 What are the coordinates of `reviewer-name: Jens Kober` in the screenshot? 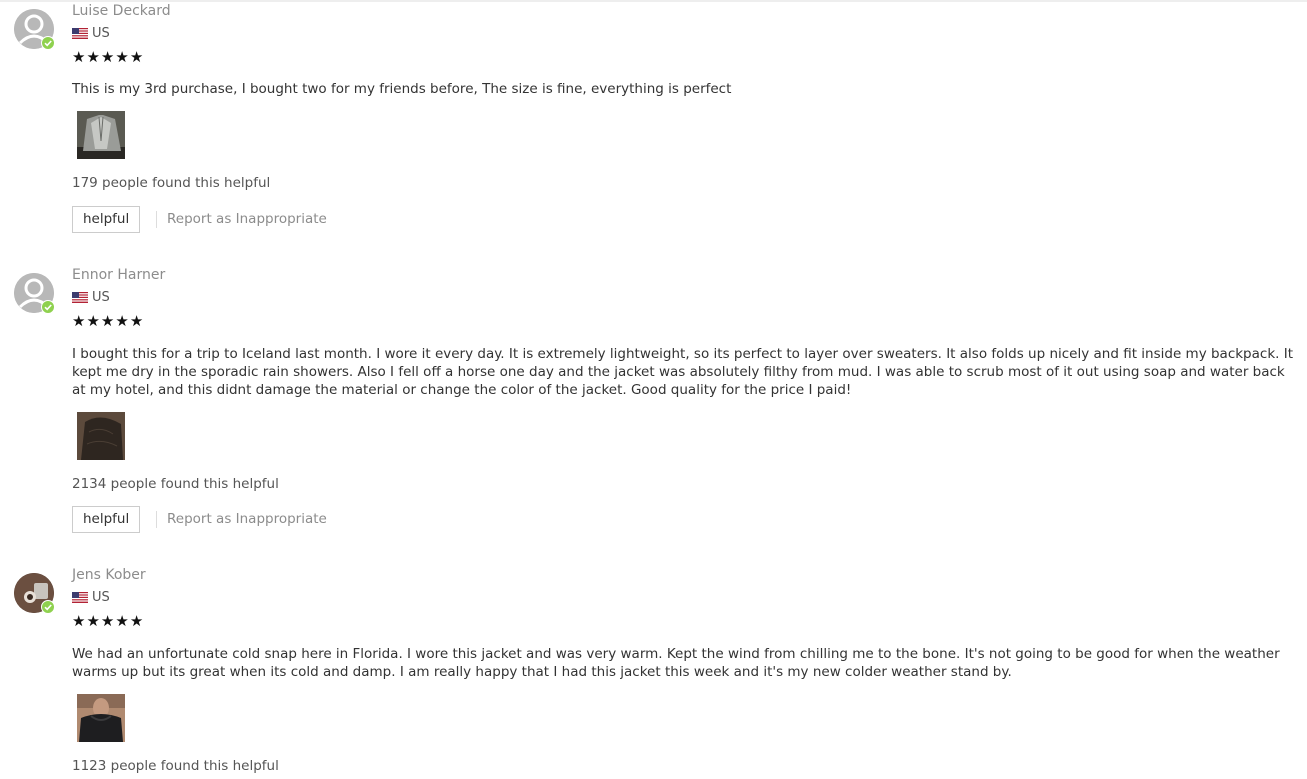 It's located at (109, 575).